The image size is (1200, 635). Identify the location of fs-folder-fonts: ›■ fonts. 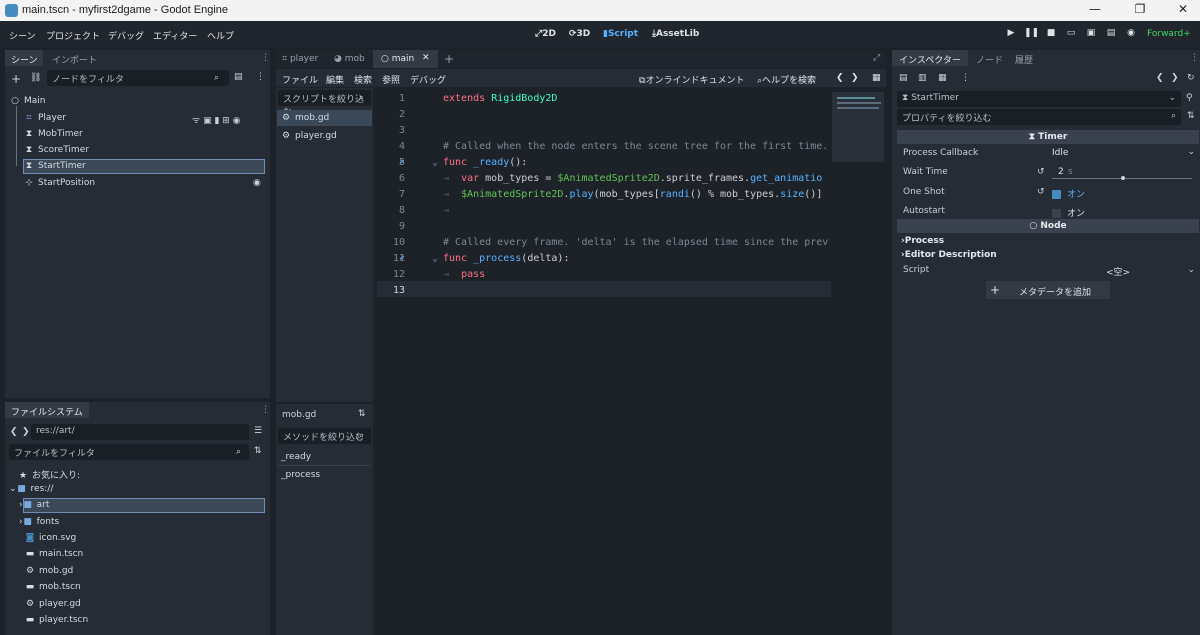
(39, 522).